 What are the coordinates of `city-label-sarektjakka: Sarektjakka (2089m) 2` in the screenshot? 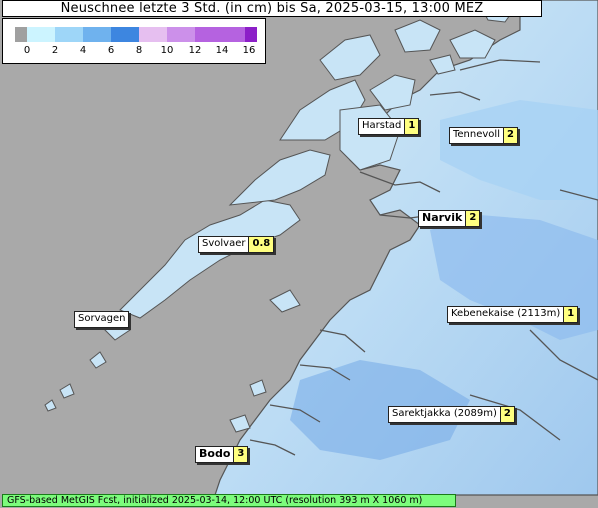 It's located at (451, 414).